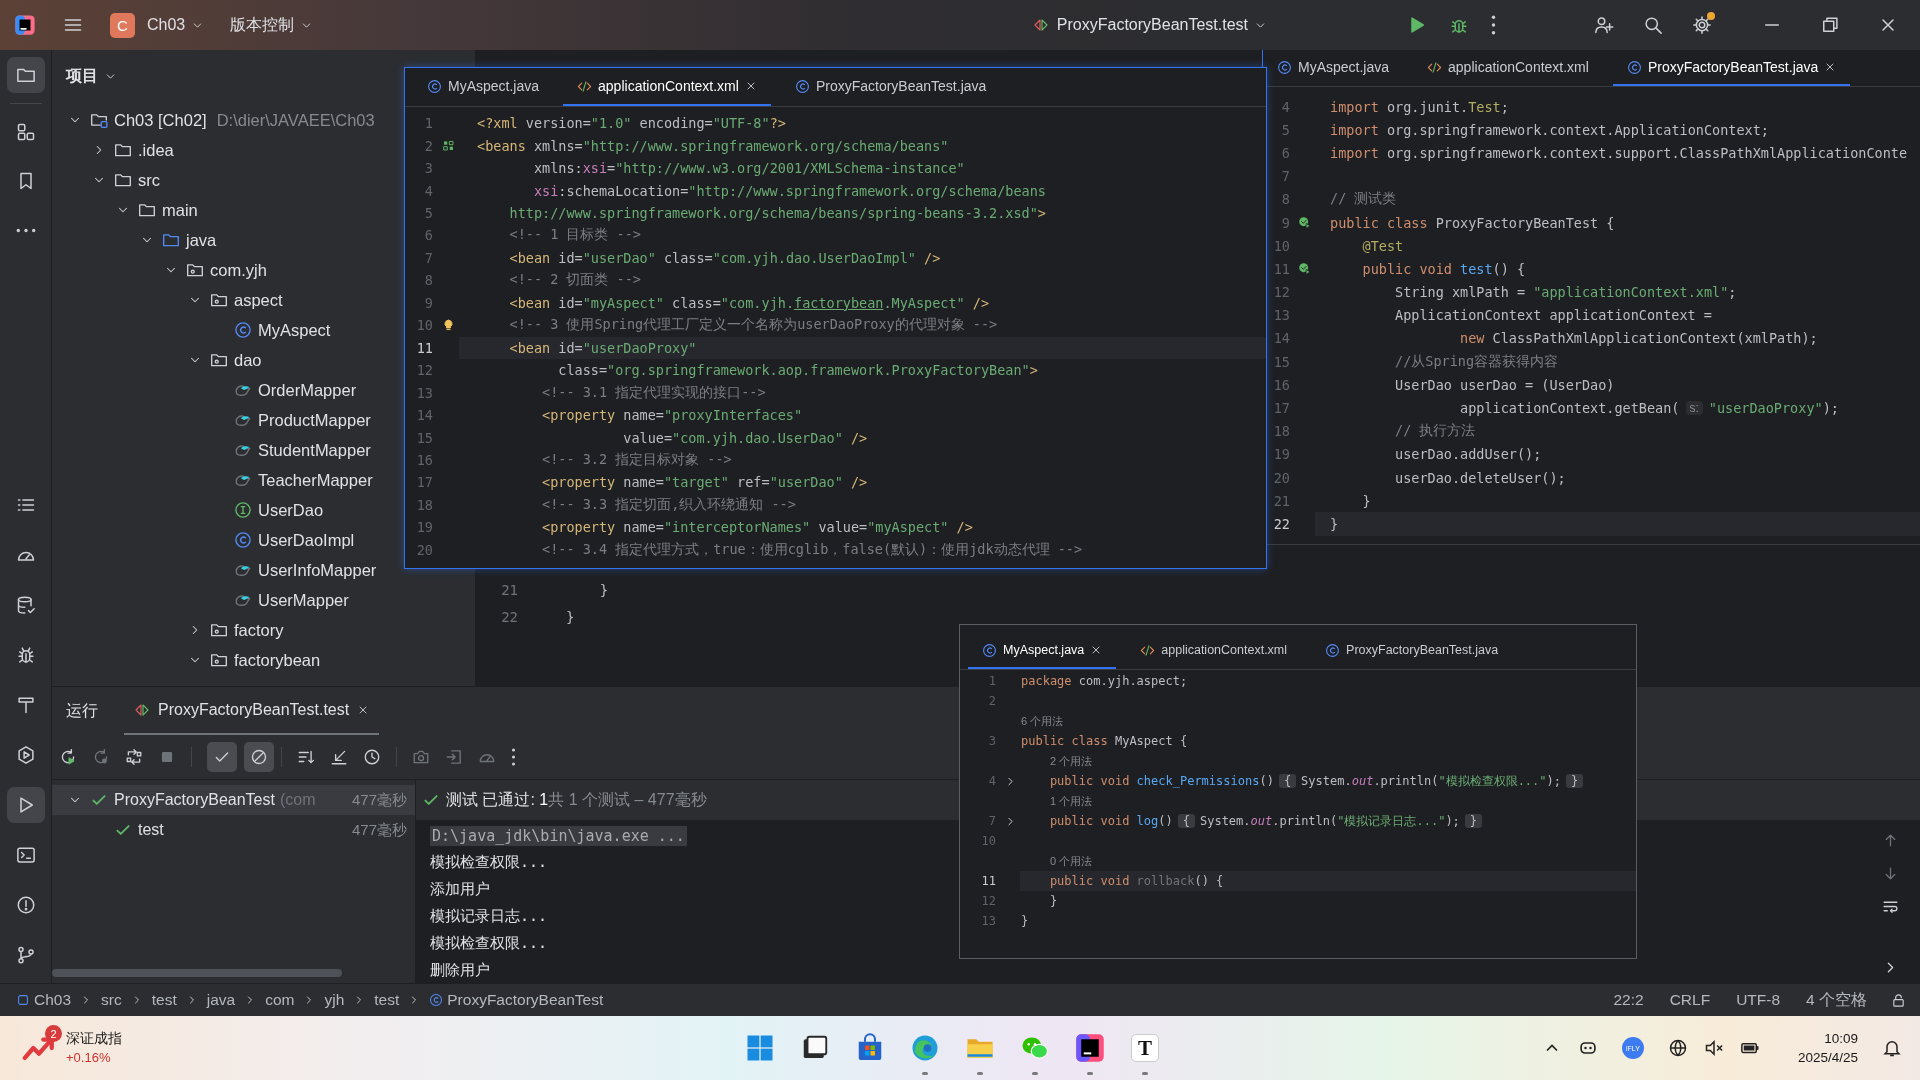  I want to click on code-line: public void log() { System.out.println("模拟记录日志..."); }, so click(1328, 821).